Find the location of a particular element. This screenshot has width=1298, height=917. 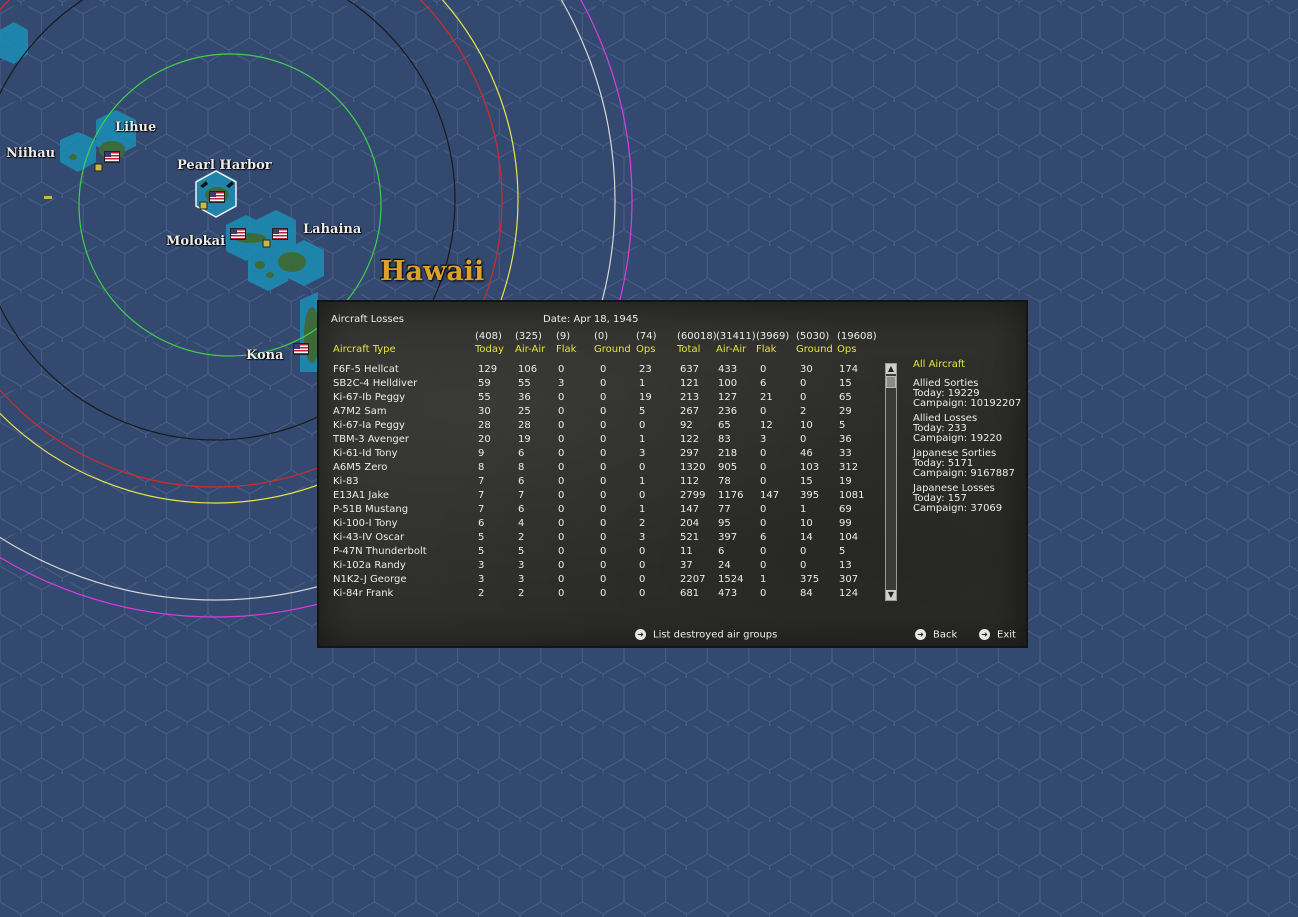

column-total: (325) is located at coordinates (528, 336).